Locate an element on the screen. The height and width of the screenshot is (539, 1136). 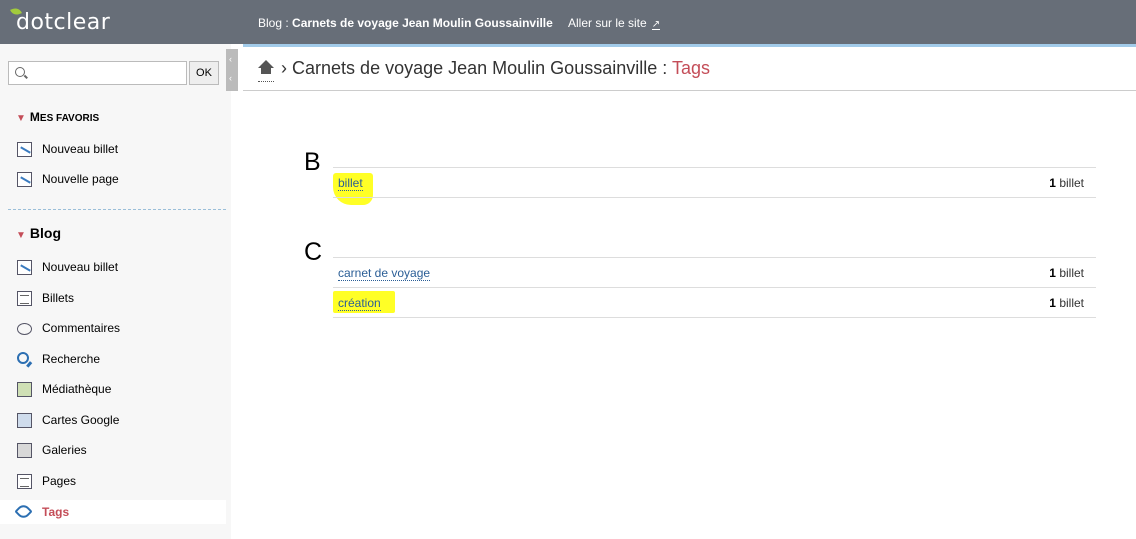
sidebar-item-label: Commentaires is located at coordinates (81, 328).